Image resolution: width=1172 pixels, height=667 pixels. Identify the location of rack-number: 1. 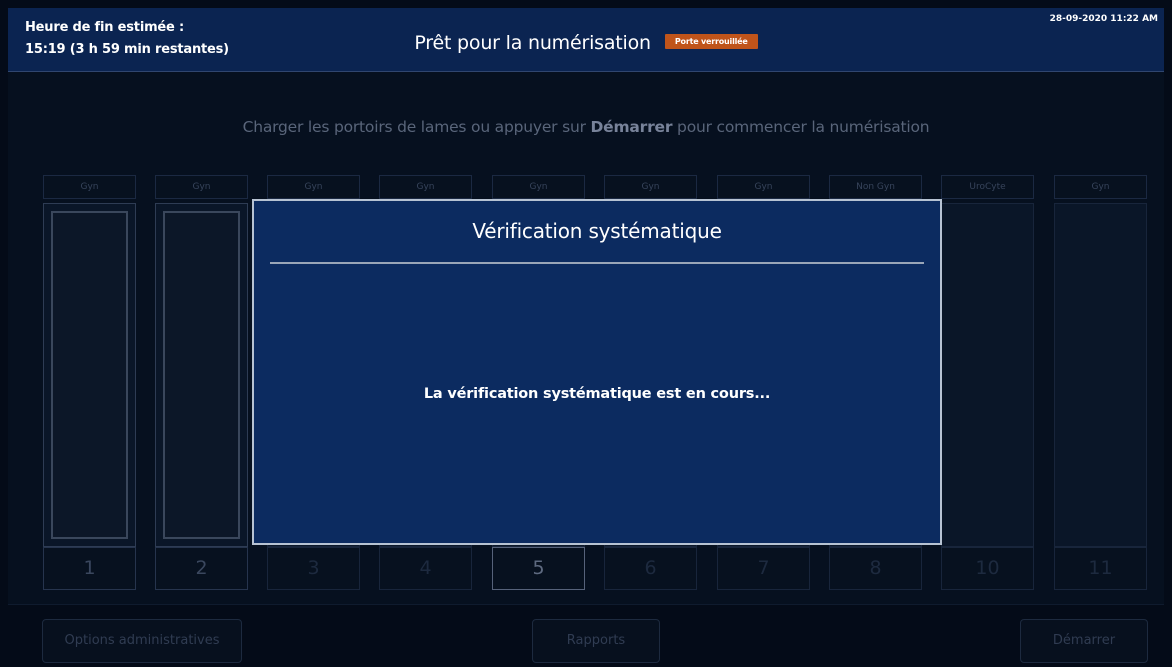
(89, 568).